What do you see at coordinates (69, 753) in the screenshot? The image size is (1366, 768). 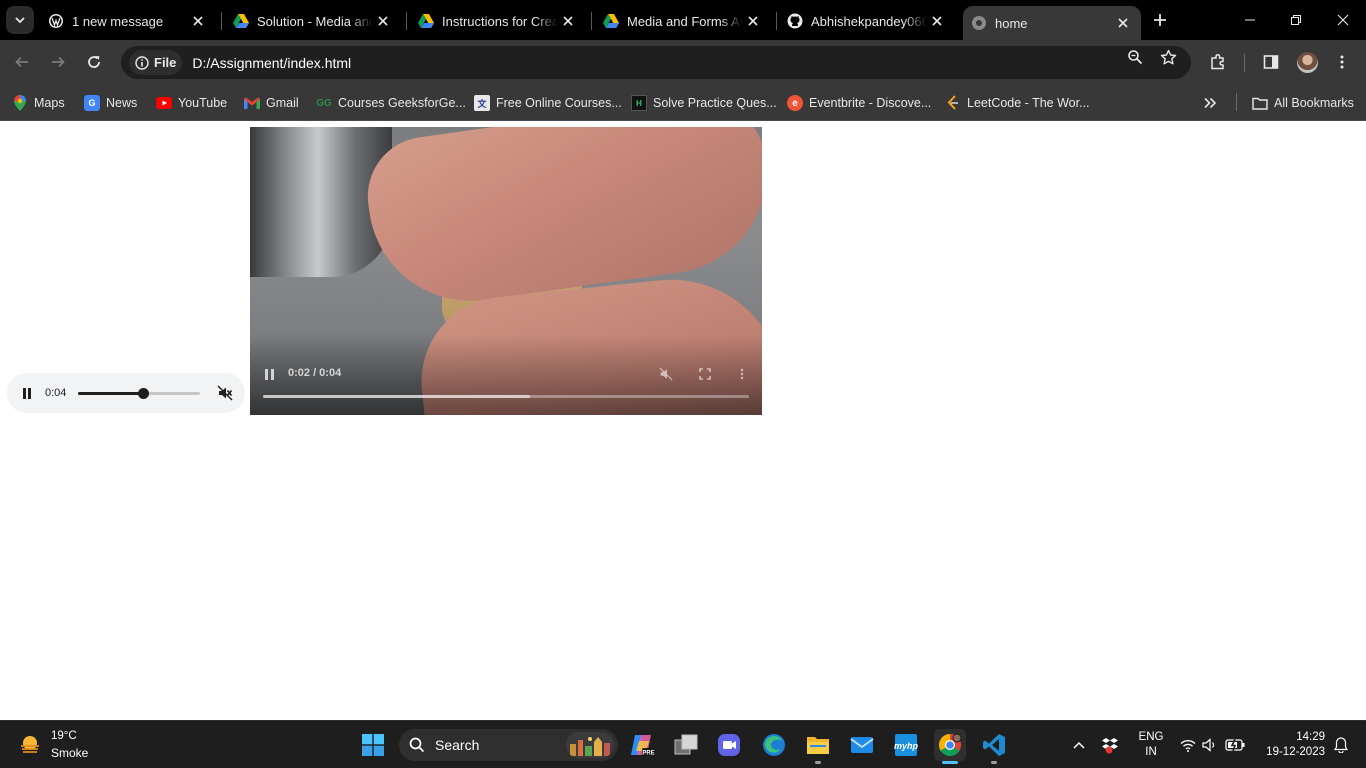 I see `weather-condition: Smoke` at bounding box center [69, 753].